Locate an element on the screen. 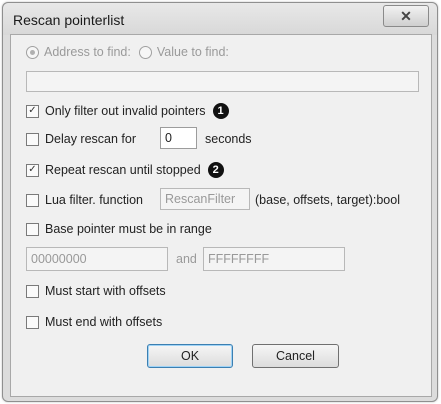  find-mode-row: Address to find: Value to find: is located at coordinates (127, 52).